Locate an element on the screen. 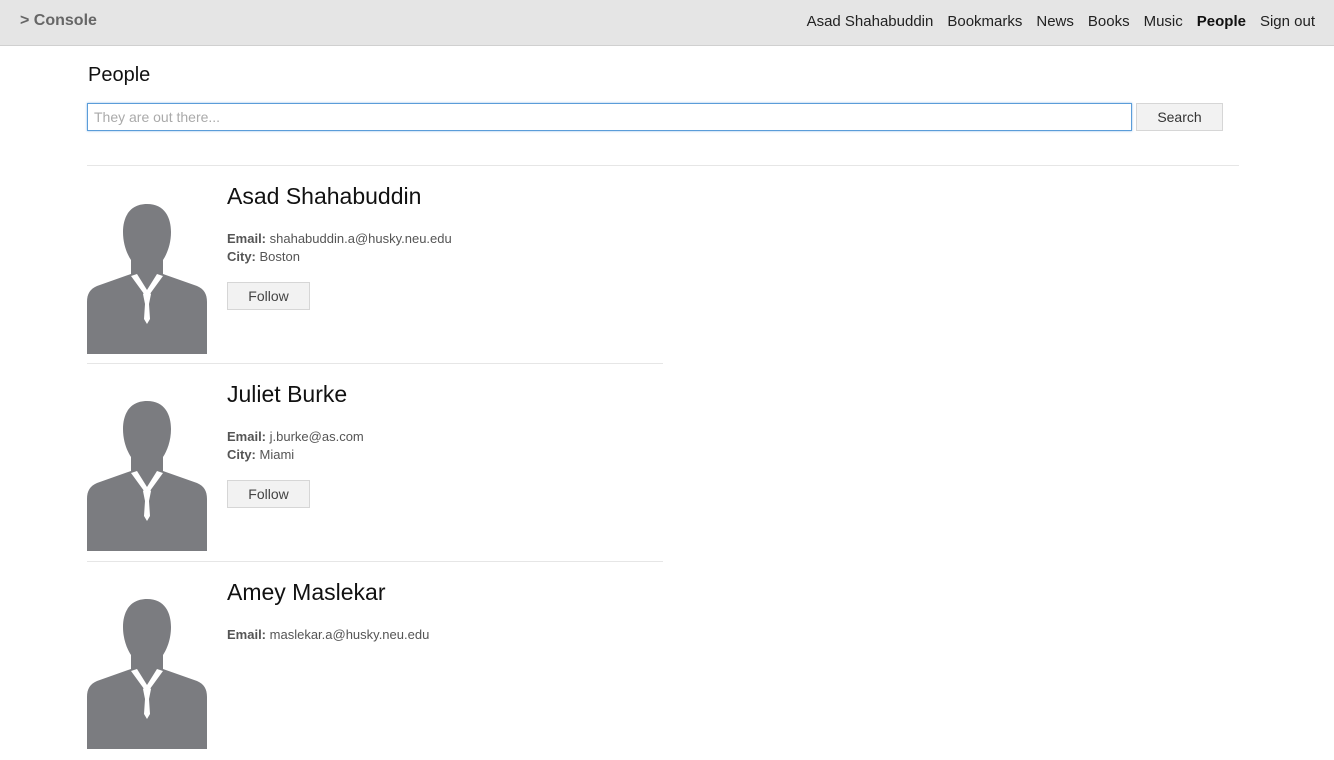 This screenshot has width=1334, height=760. person-email-row: Email: j.burke@as.com is located at coordinates (295, 436).